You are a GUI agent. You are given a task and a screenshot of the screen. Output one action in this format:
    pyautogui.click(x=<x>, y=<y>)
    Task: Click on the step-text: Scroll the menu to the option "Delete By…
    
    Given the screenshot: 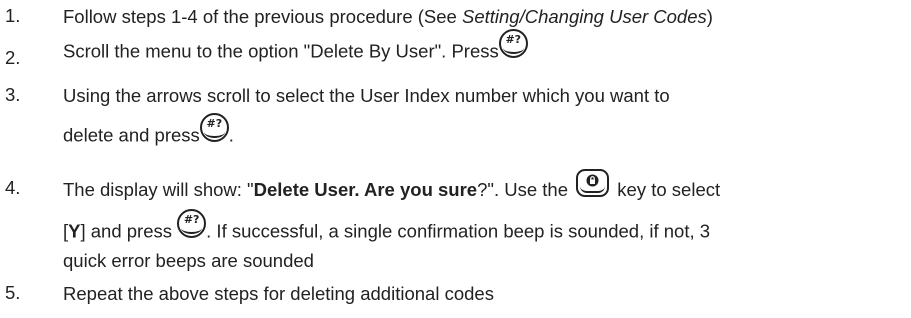 What is the action you would take?
    pyautogui.click(x=295, y=48)
    